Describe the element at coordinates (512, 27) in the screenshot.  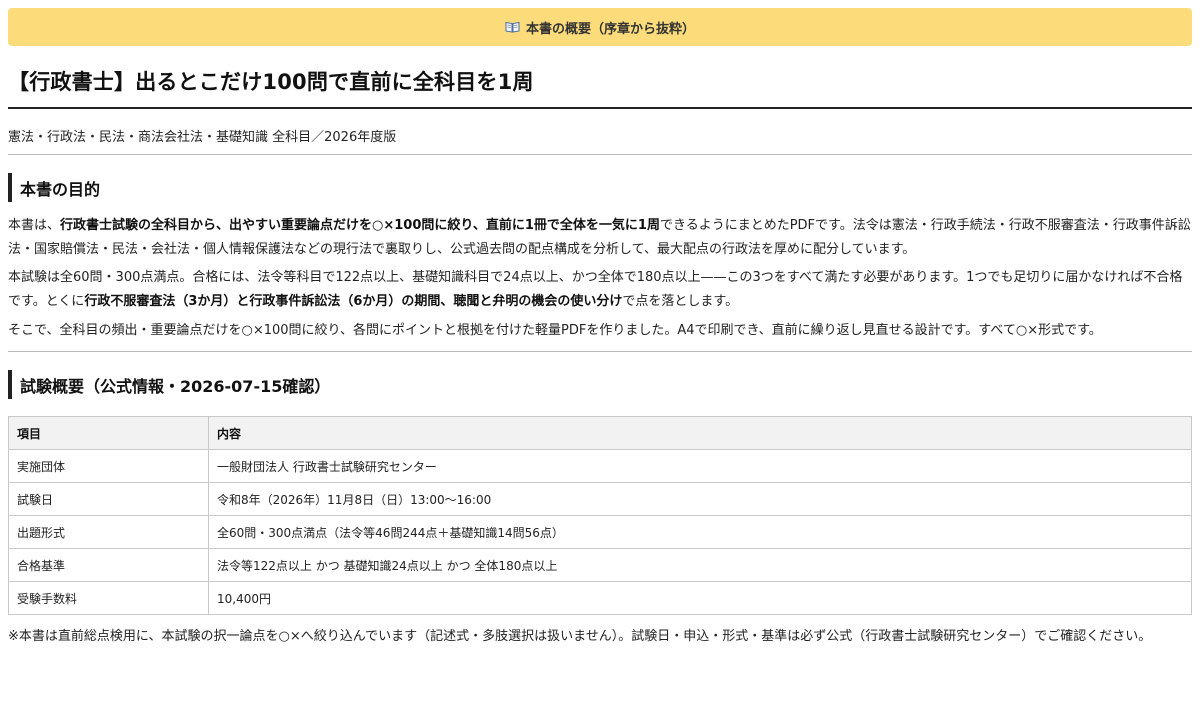
I see `book-icon` at that location.